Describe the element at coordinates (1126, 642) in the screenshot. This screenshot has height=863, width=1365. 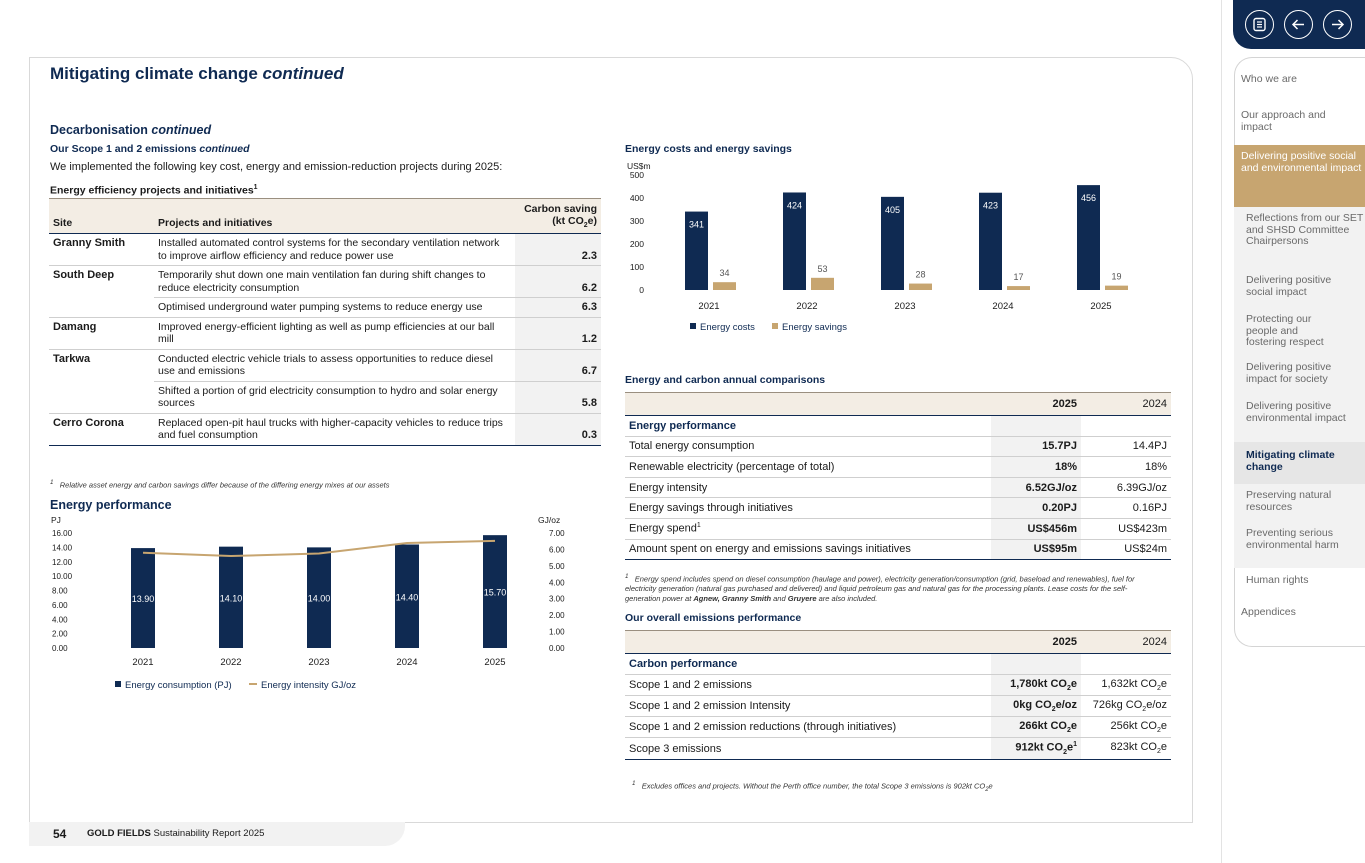
I see `col-2024: 2024` at that location.